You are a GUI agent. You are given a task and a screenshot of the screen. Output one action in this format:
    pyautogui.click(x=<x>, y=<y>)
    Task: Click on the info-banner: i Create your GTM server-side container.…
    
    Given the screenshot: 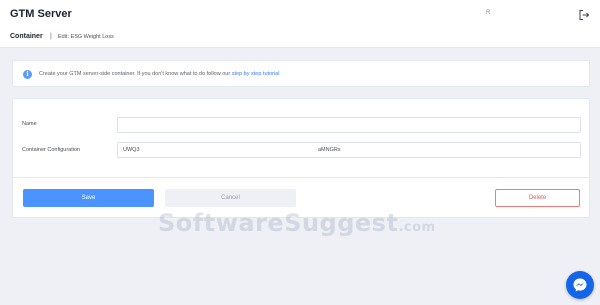 What is the action you would take?
    pyautogui.click(x=301, y=73)
    